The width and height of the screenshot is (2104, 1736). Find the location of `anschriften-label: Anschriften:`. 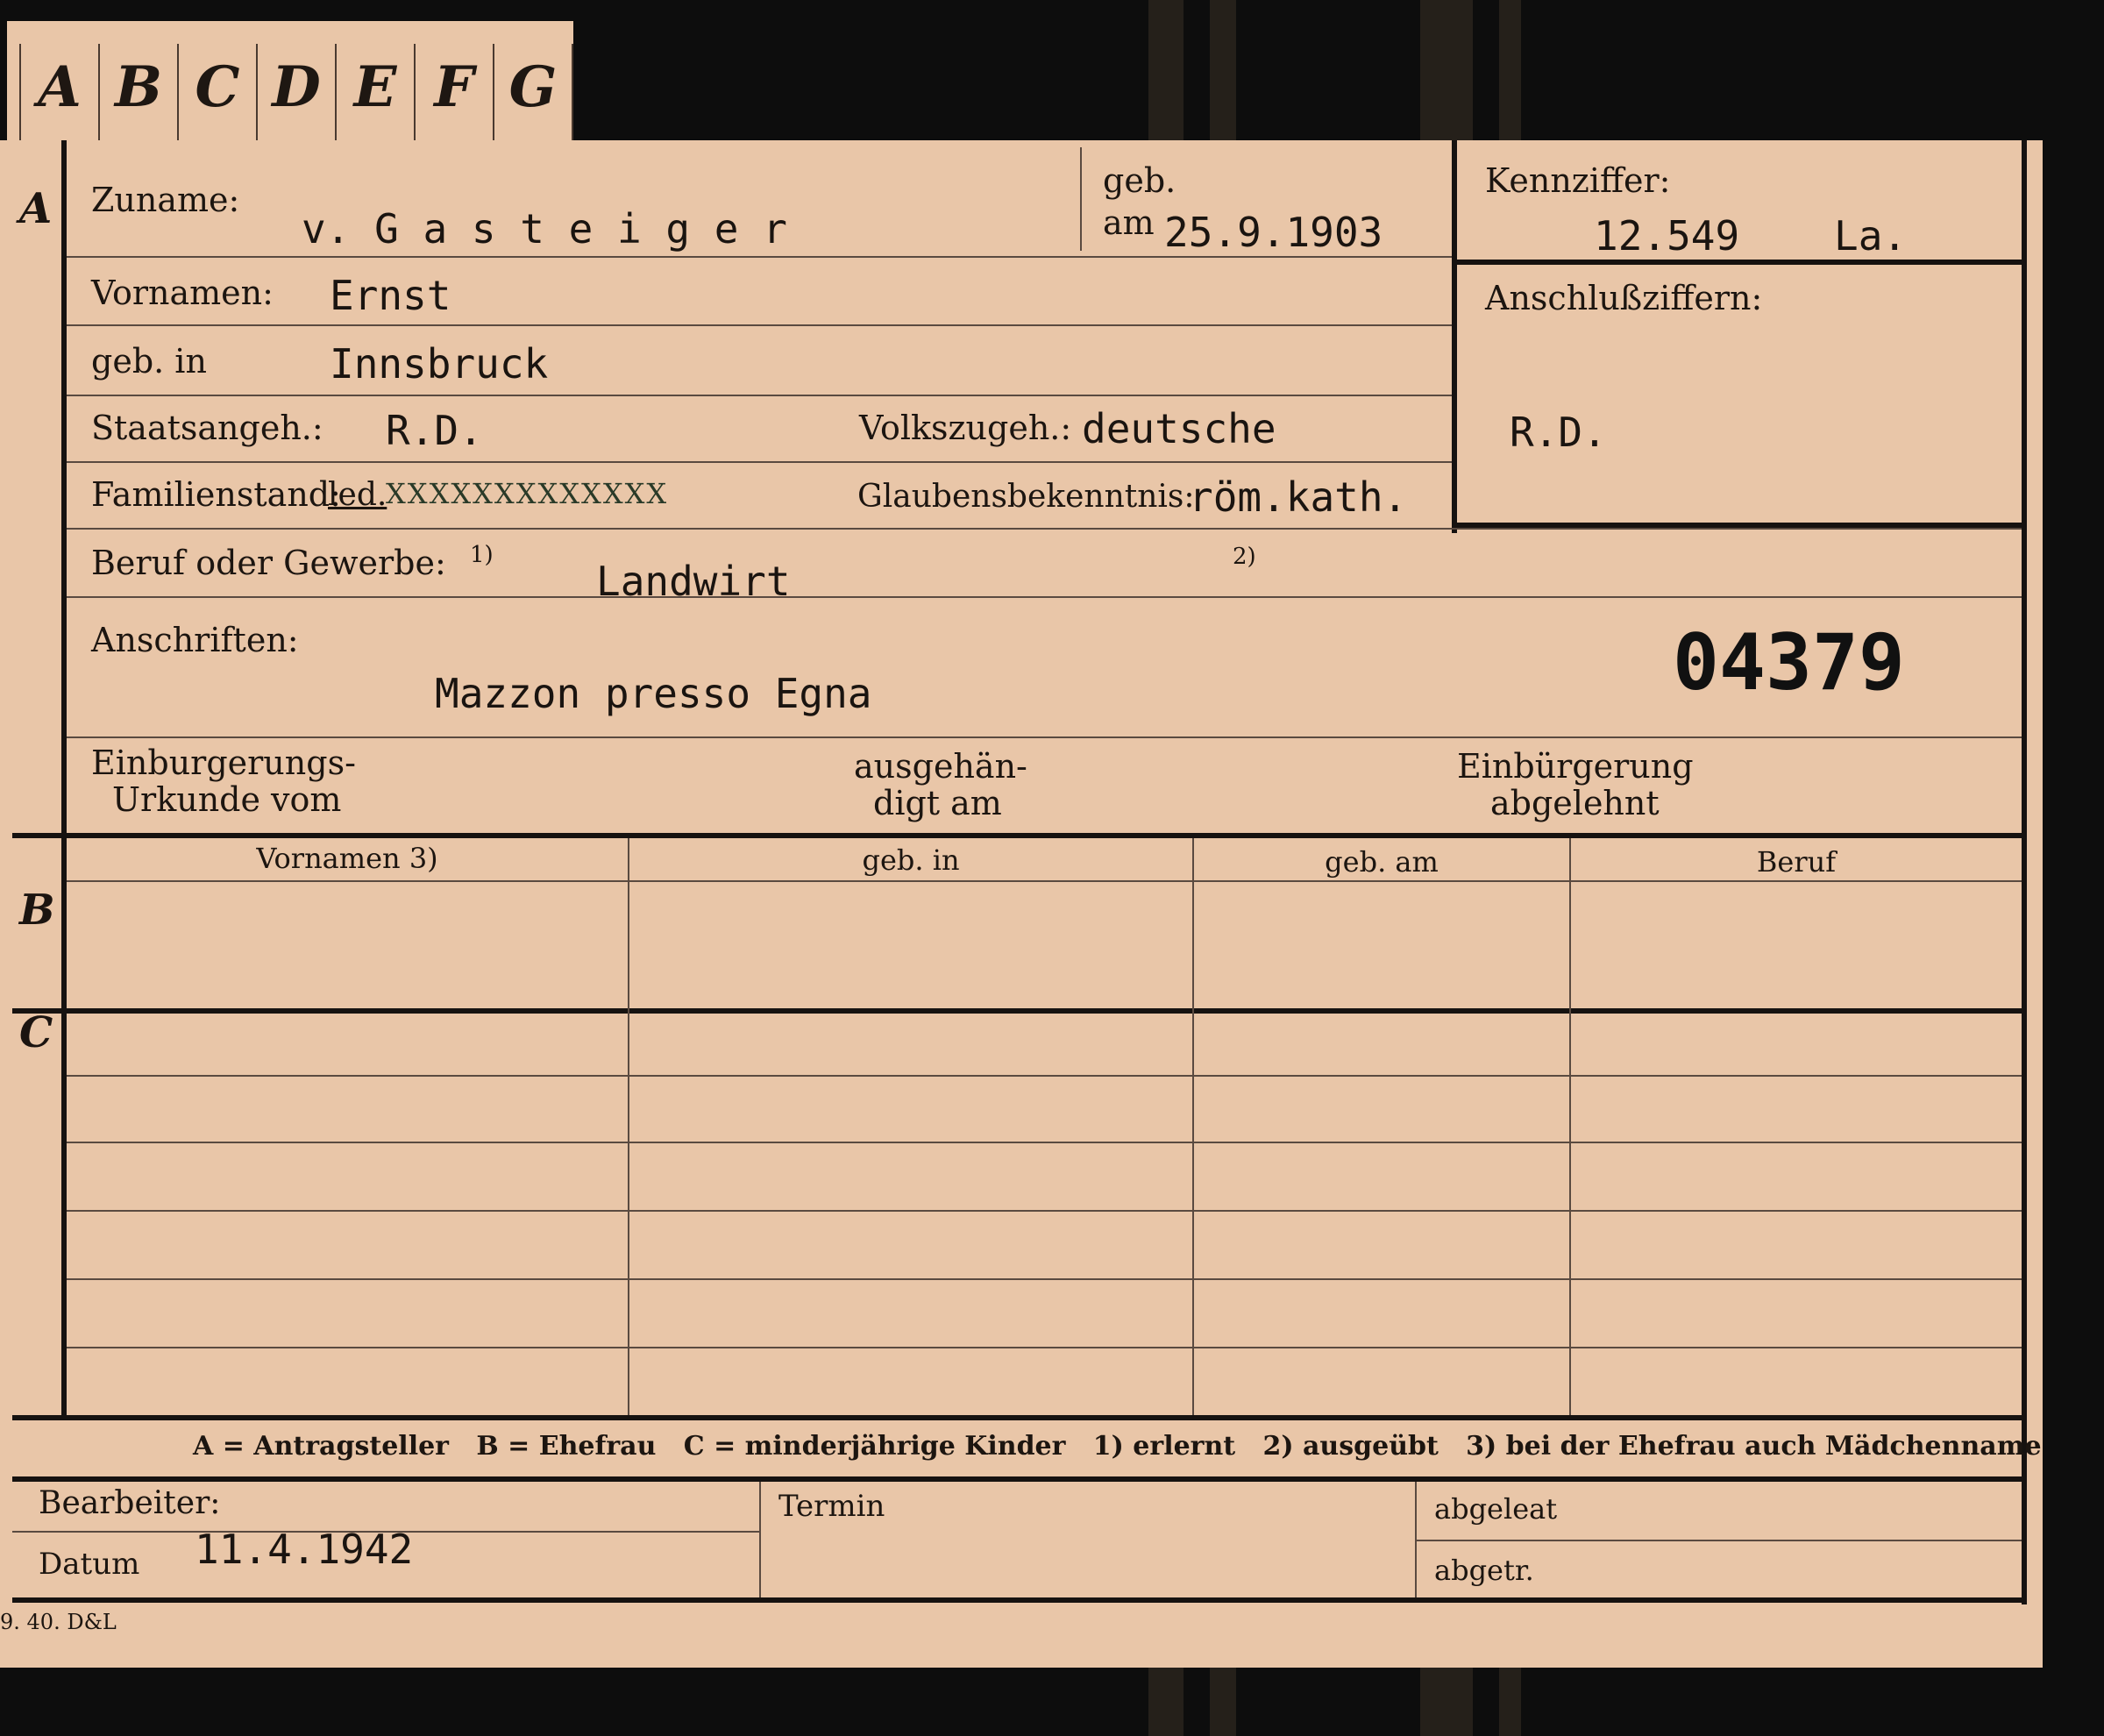

anschriften-label: Anschriften: is located at coordinates (195, 640).